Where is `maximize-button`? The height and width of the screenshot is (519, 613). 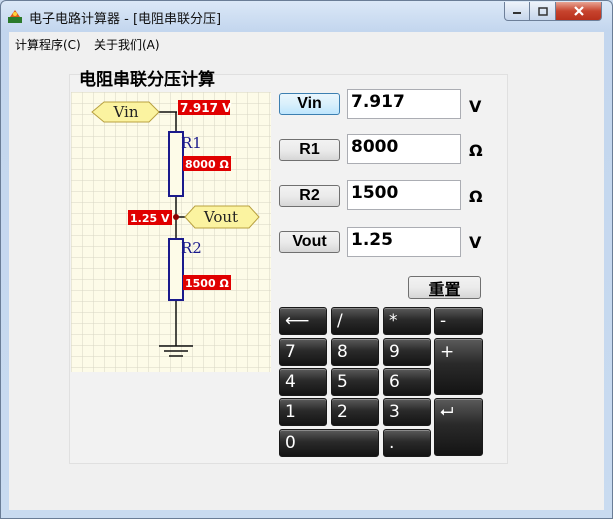
maximize-button is located at coordinates (543, 11).